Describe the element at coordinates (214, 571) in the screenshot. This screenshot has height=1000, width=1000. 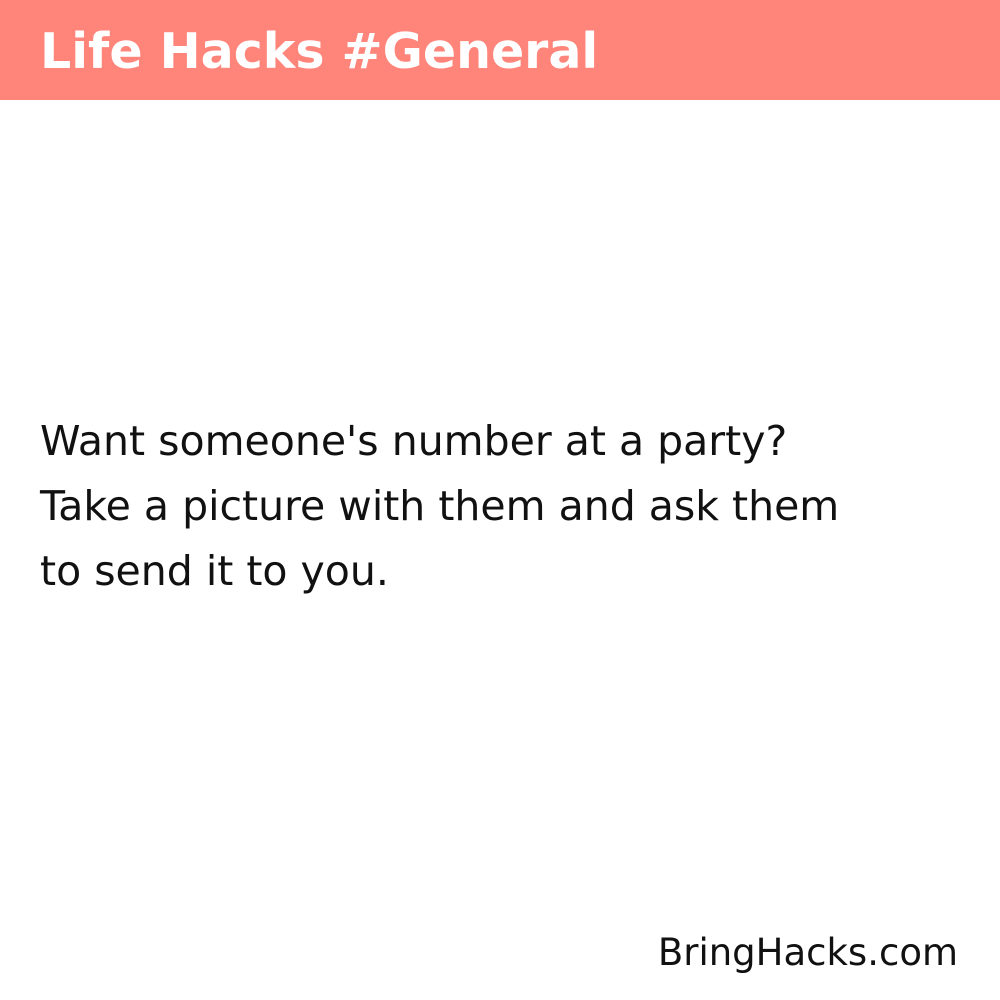
I see `hack-text-line: to send it to you.` at that location.